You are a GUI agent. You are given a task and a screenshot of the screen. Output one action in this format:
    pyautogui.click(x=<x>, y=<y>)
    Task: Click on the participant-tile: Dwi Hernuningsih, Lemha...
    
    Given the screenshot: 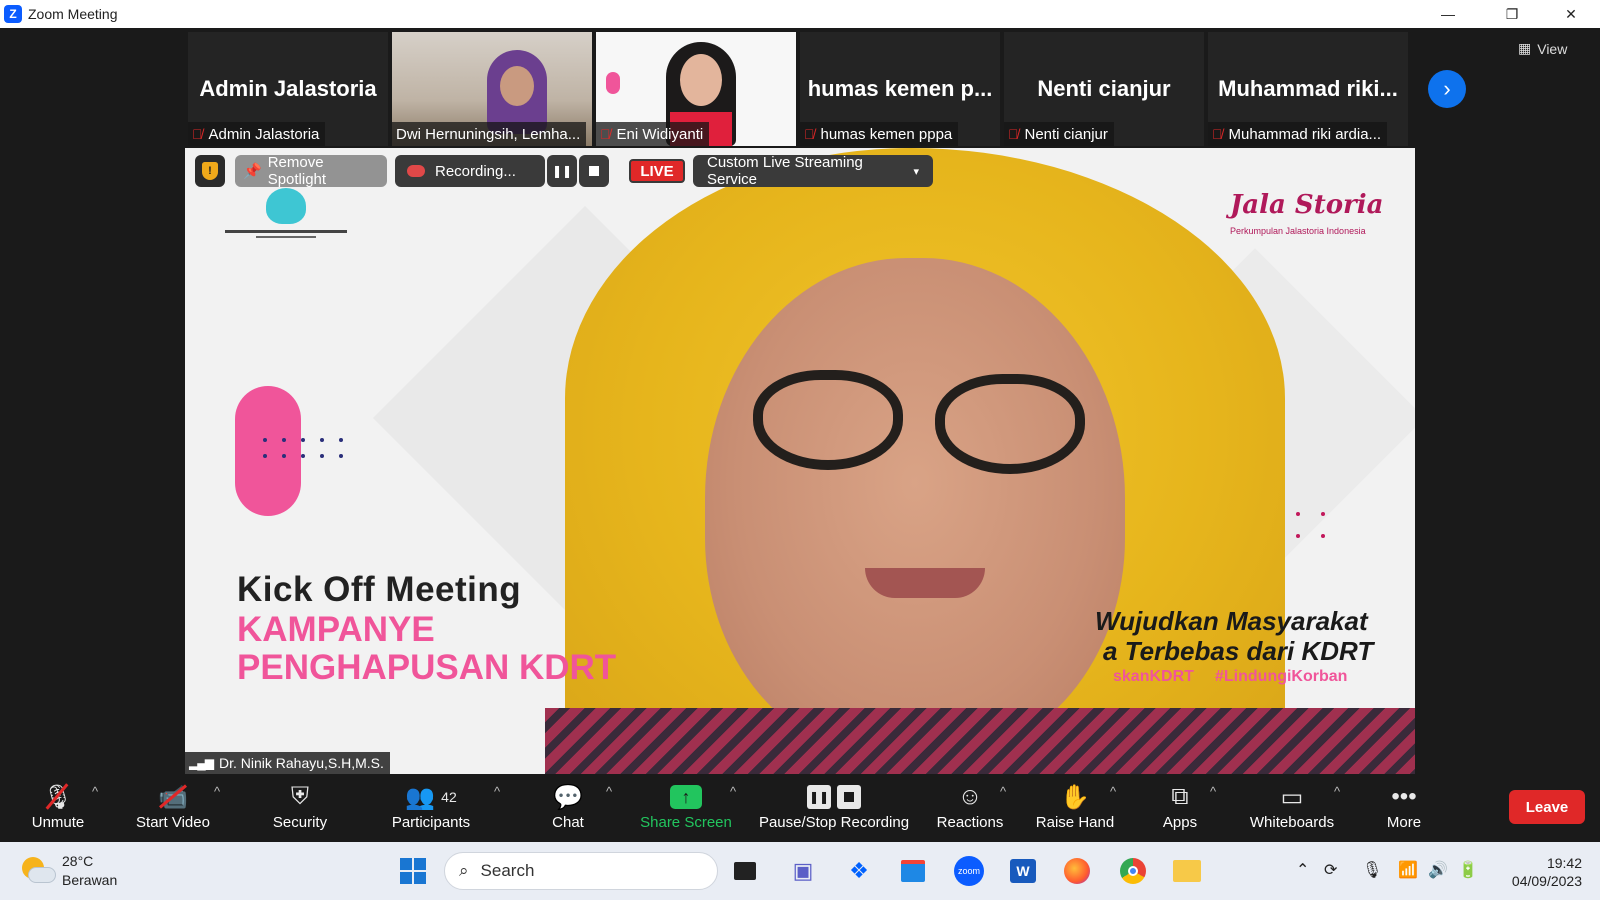 What is the action you would take?
    pyautogui.click(x=492, y=89)
    